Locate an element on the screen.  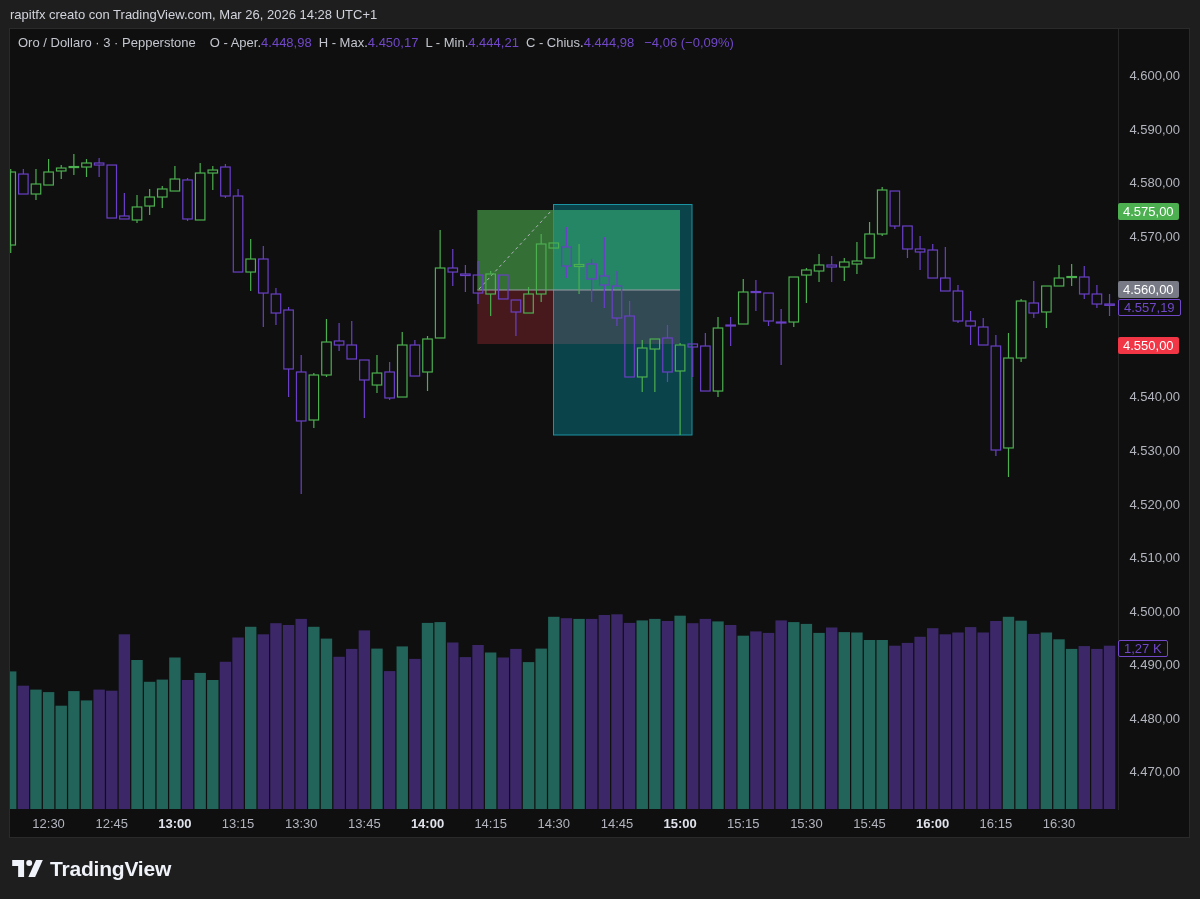
time-tick-label: 15:00 is located at coordinates (680, 824).